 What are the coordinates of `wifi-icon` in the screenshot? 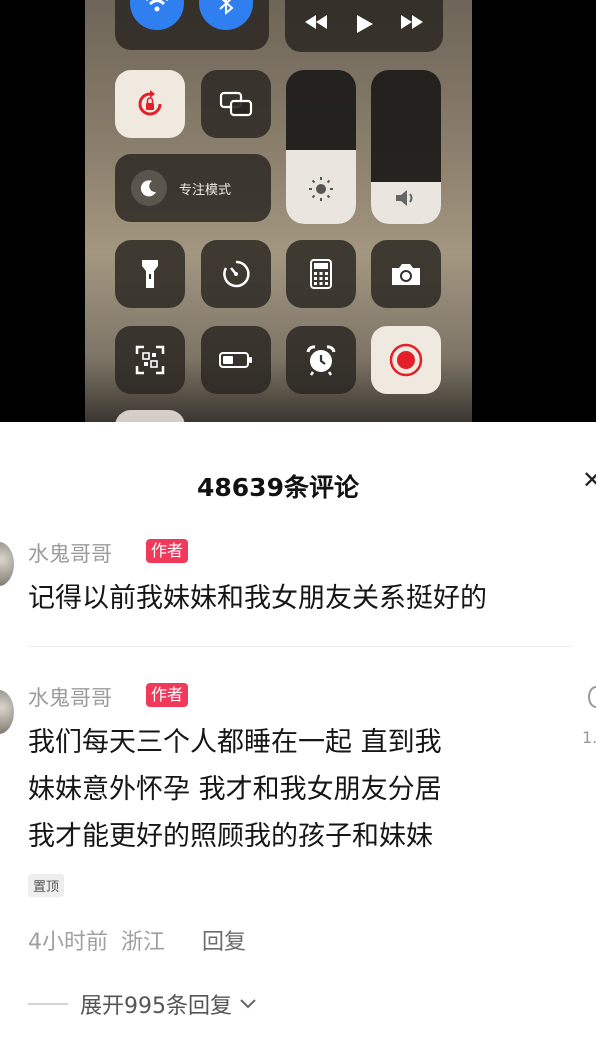 It's located at (157, 6).